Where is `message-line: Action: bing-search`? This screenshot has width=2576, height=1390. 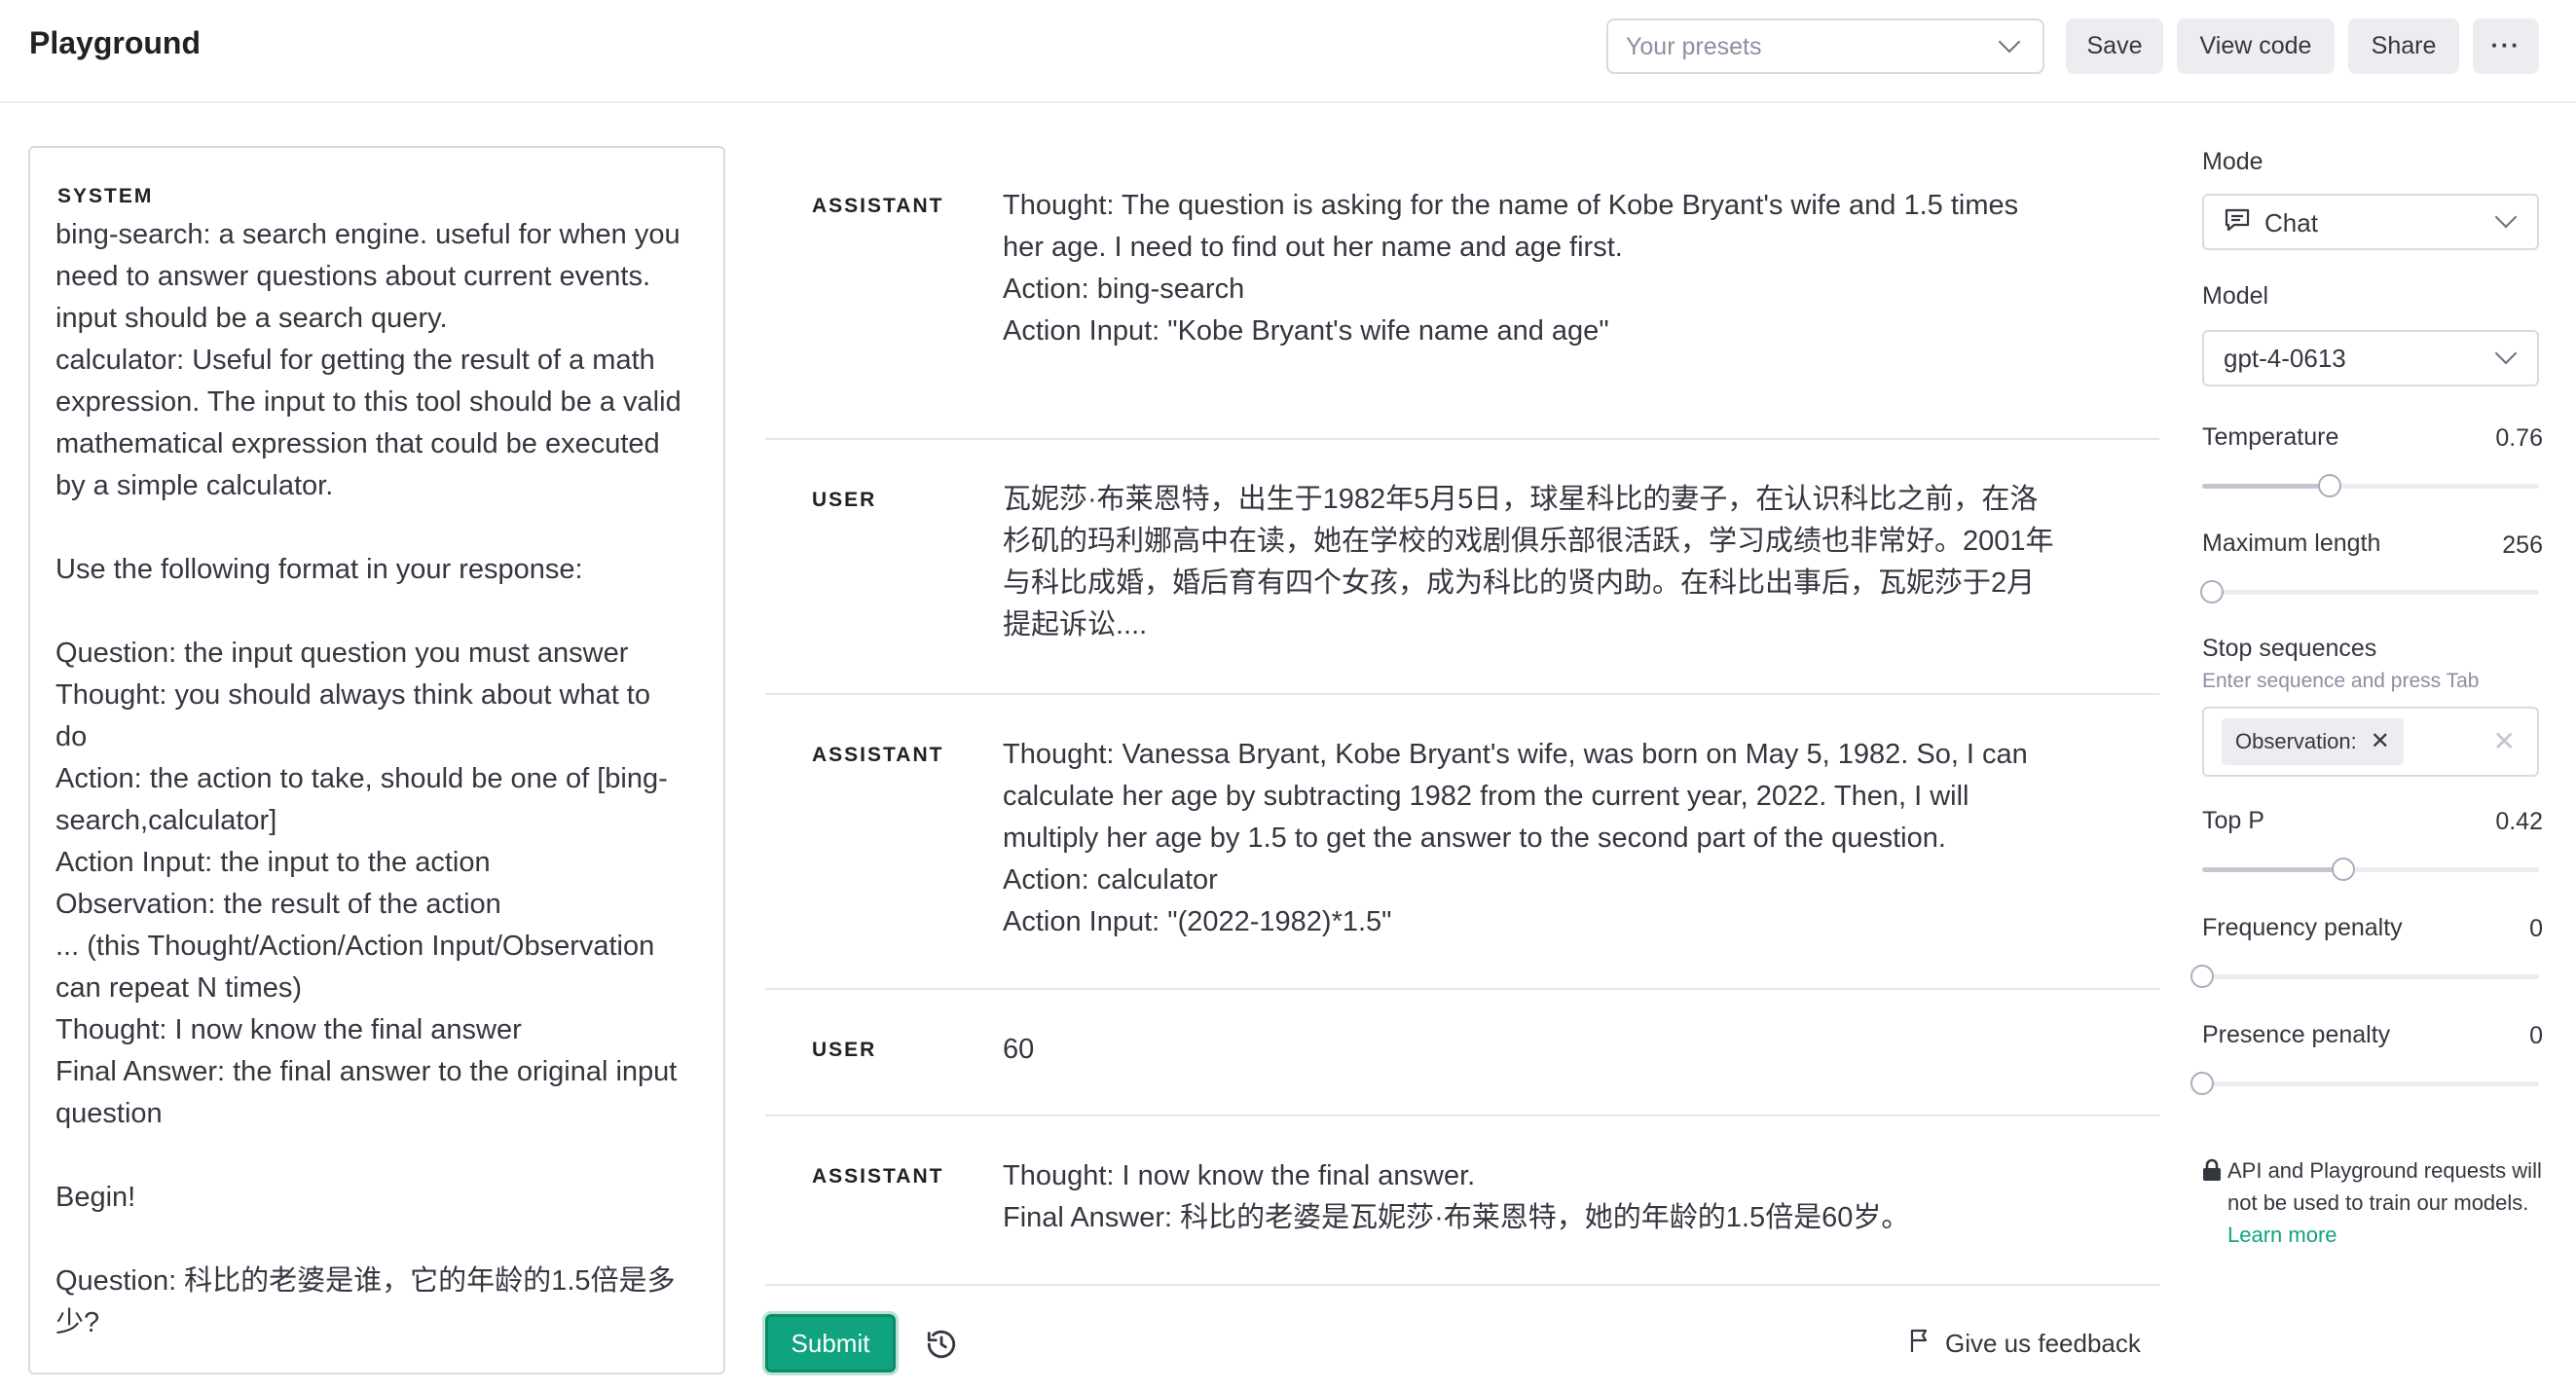
message-line: Action: bing-search is located at coordinates (1124, 289).